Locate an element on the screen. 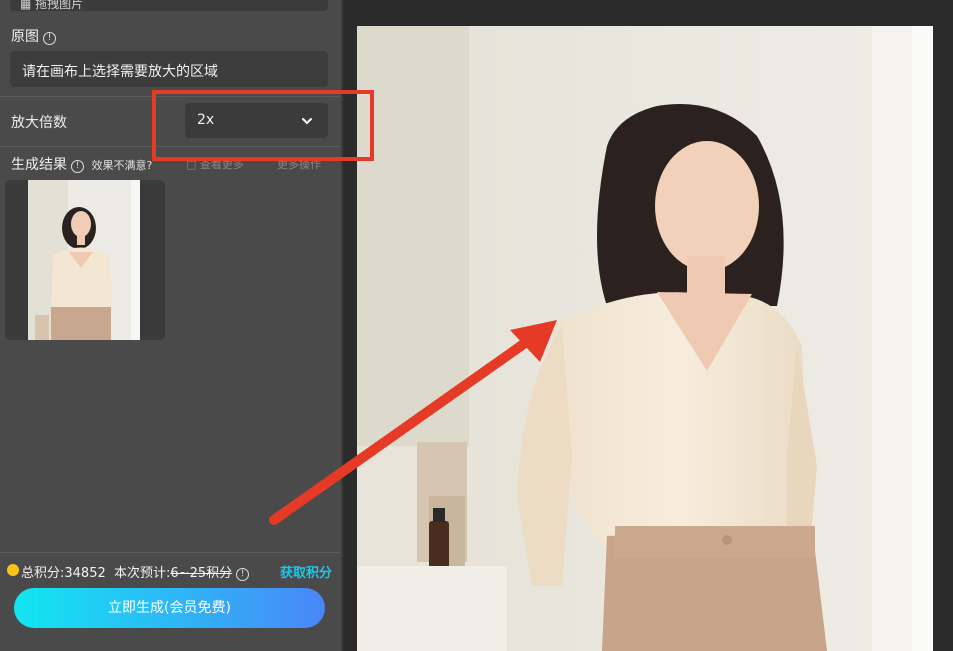 The width and height of the screenshot is (953, 651). select-area-field: 请在画布上选择需要放大的区域 is located at coordinates (169, 69).